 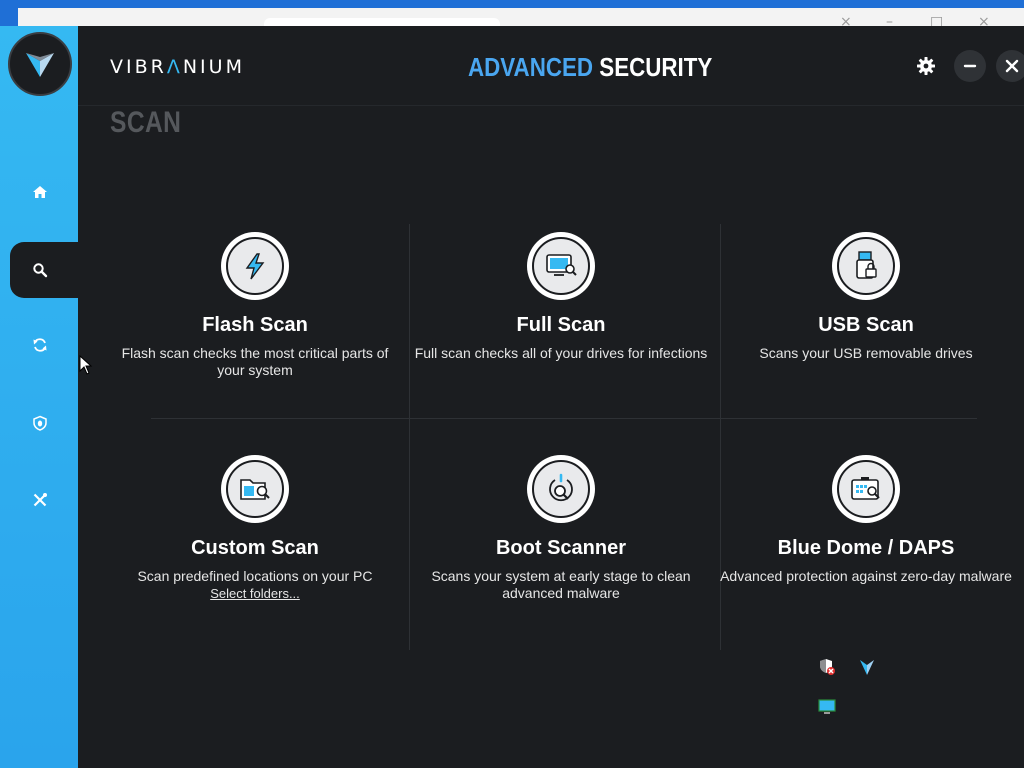 I want to click on card-title: Custom Scan, so click(x=255, y=548).